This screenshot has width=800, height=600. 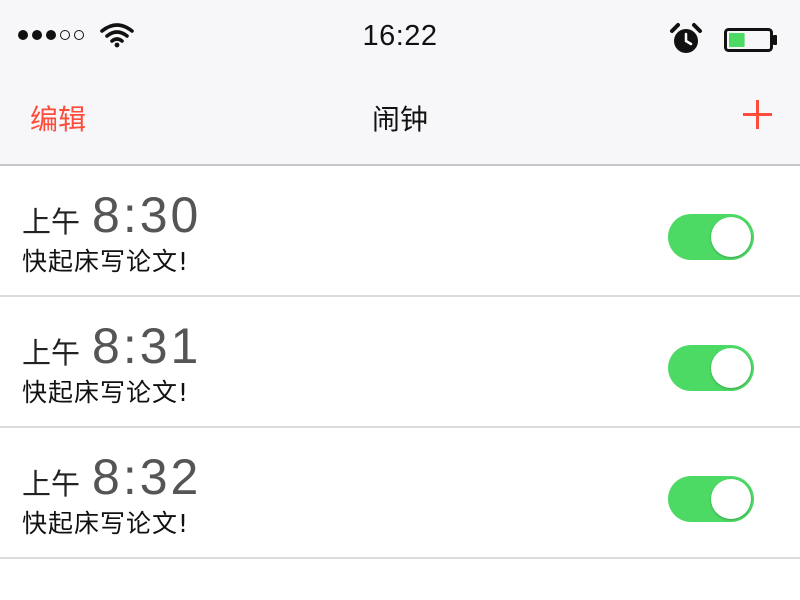 I want to click on alarm-time-line: 上午 8:32, so click(x=111, y=477).